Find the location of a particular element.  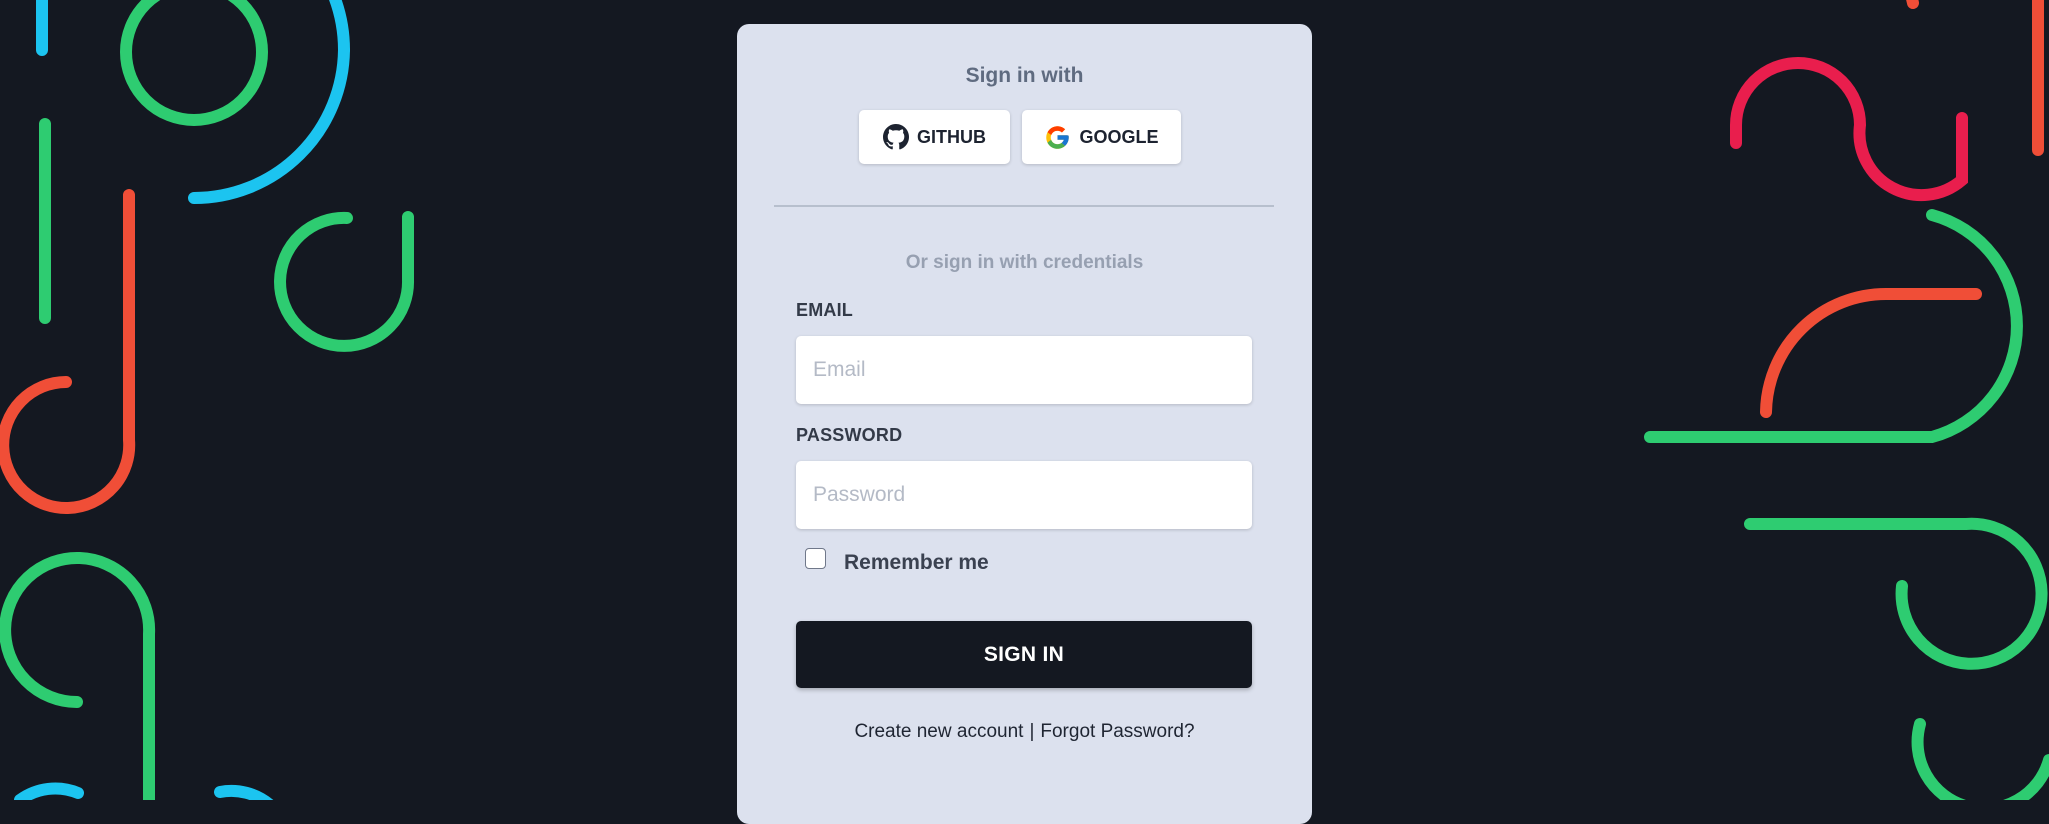

remember-me-label: Remember me is located at coordinates (916, 563).